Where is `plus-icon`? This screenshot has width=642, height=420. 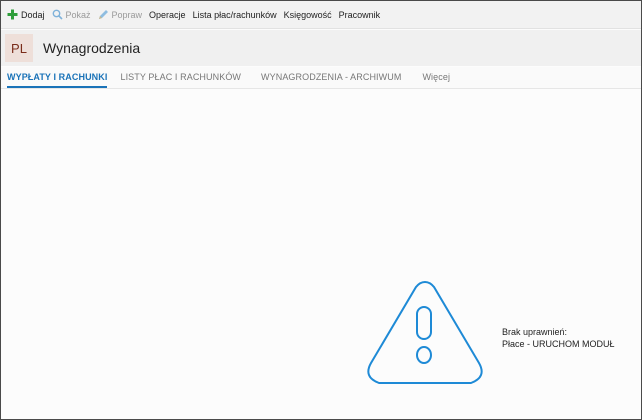
plus-icon is located at coordinates (12, 14).